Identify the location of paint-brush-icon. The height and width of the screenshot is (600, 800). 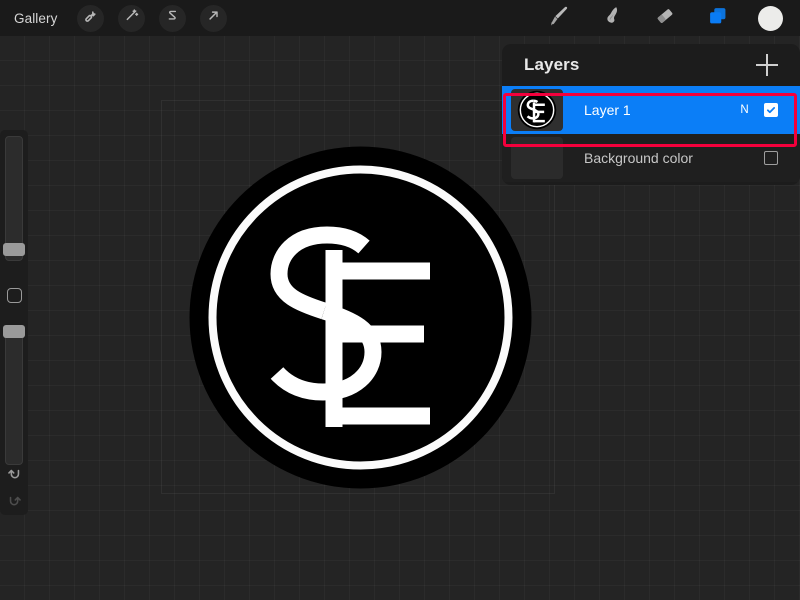
(559, 18).